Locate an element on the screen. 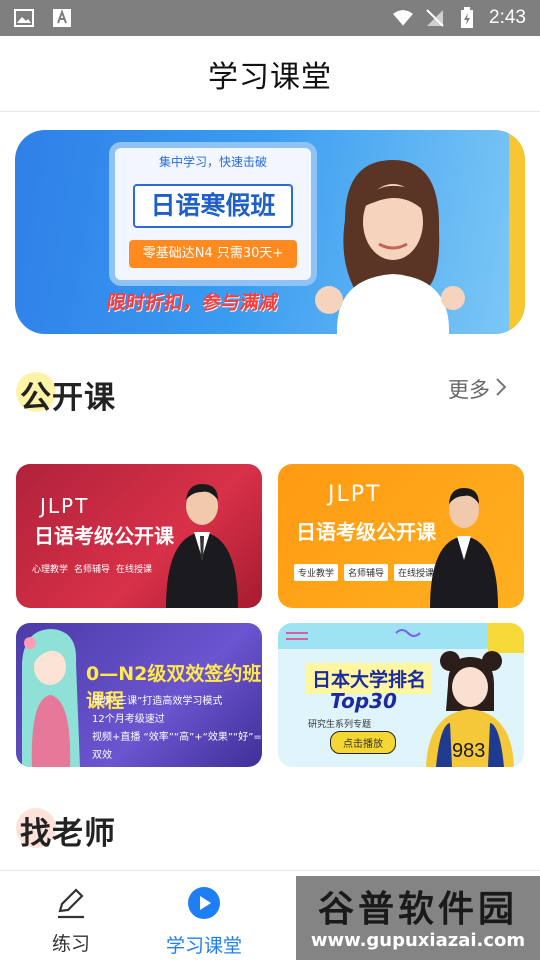 The height and width of the screenshot is (960, 540). course-card: JLPT 日语考级公开课 专业教学 名师辅导 在线授课 is located at coordinates (401, 536).